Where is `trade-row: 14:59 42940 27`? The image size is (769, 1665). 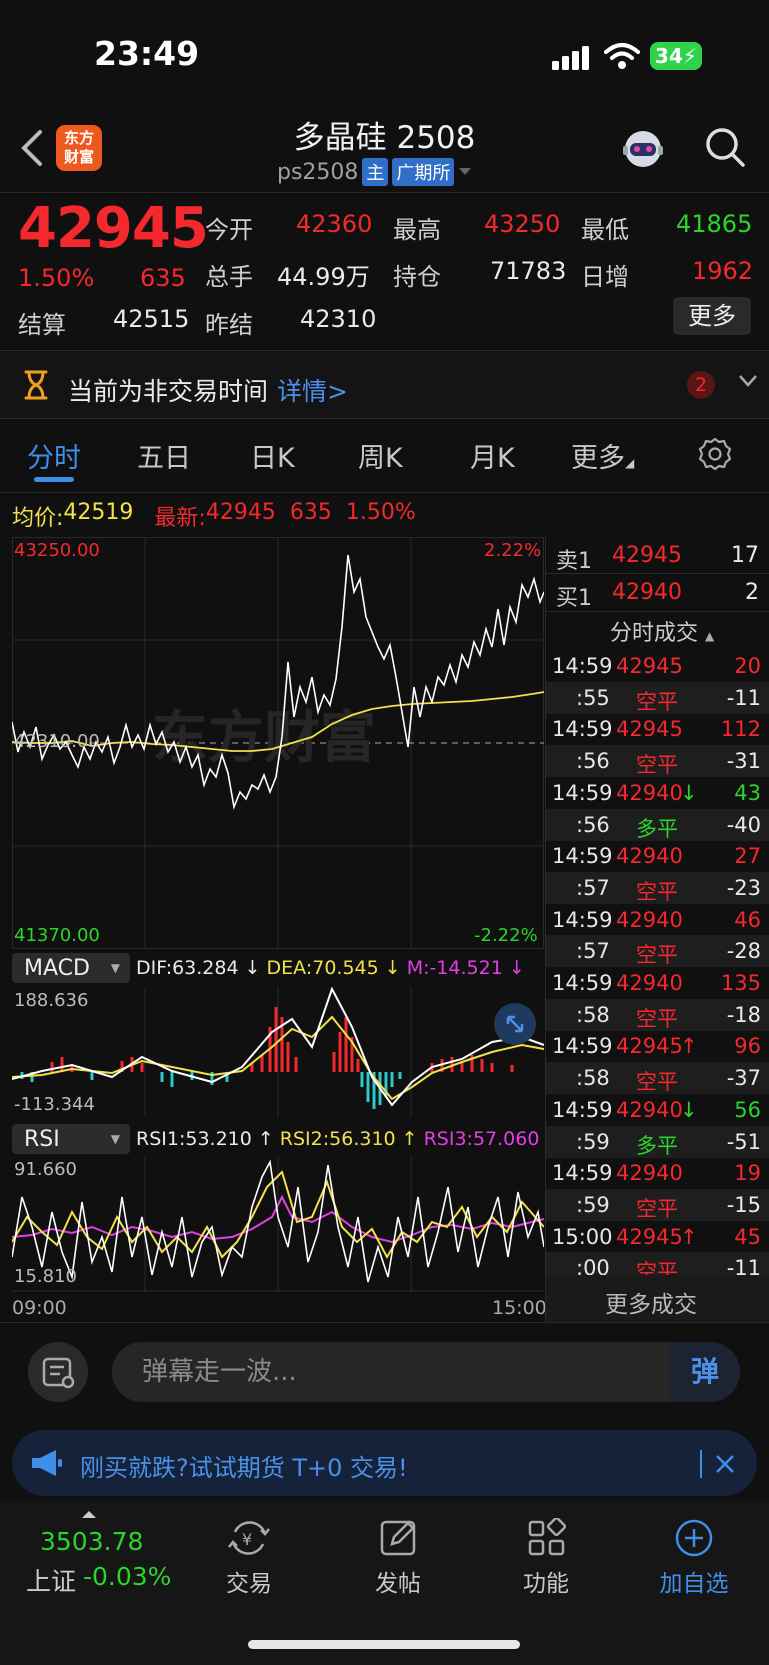 trade-row: 14:59 42940 27 is located at coordinates (657, 856).